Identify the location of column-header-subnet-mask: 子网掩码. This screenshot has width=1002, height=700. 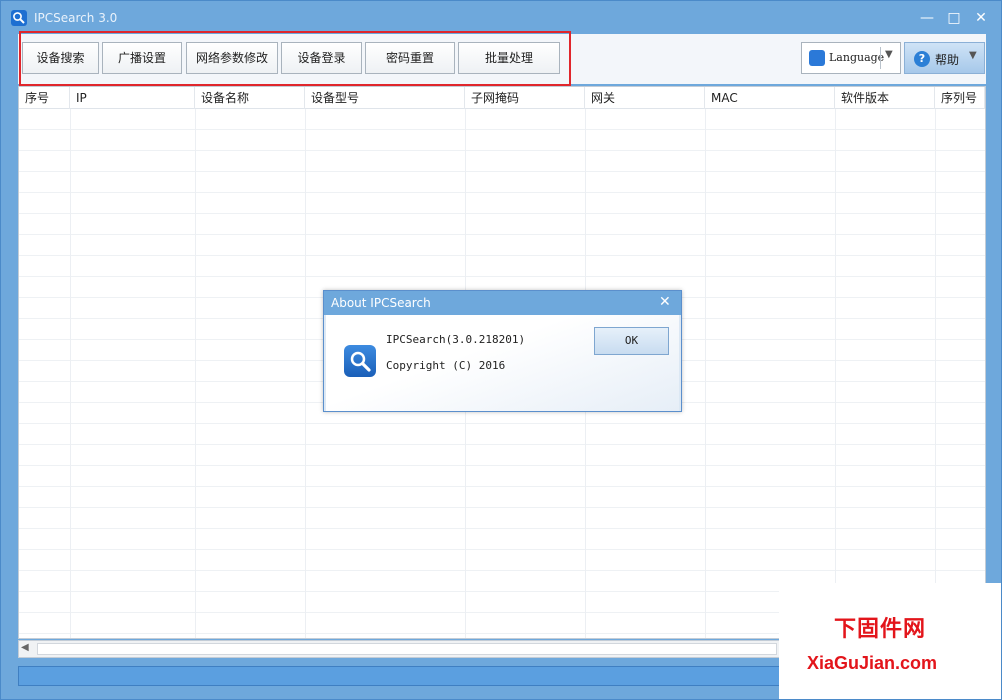
(525, 98).